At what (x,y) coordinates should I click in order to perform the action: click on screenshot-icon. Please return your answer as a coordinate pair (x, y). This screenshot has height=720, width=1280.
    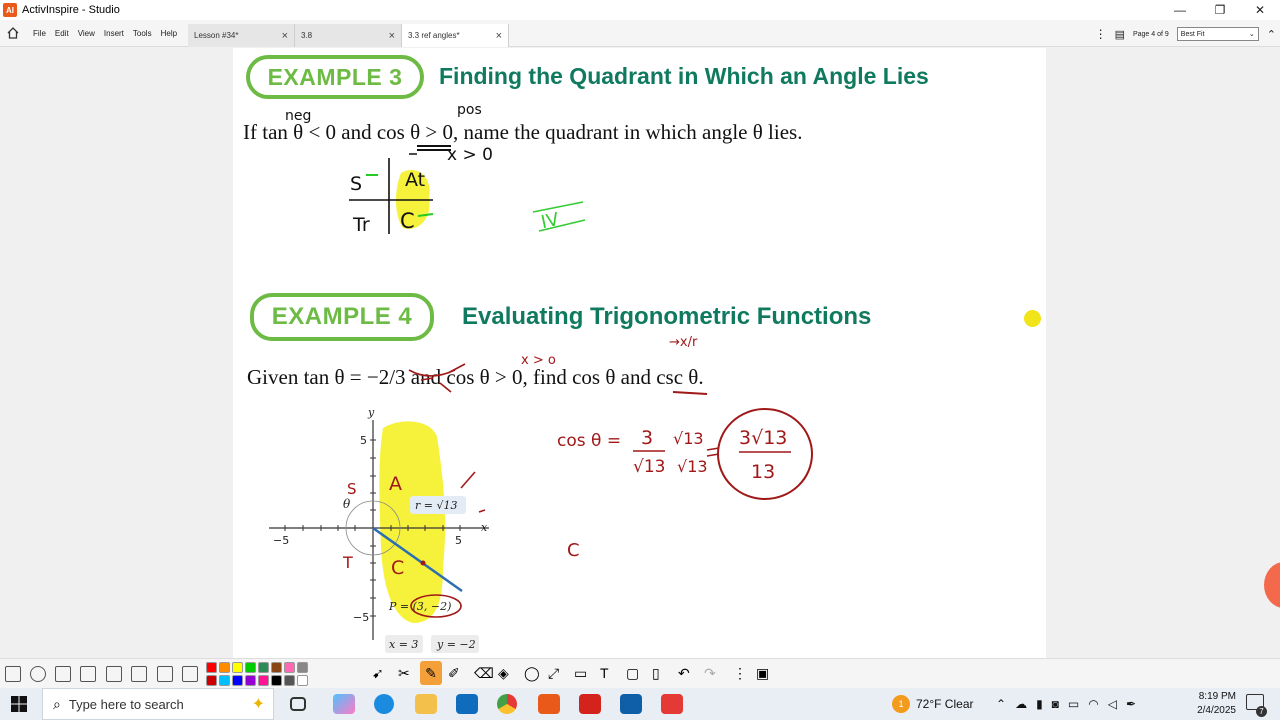
    Looking at the image, I should click on (190, 674).